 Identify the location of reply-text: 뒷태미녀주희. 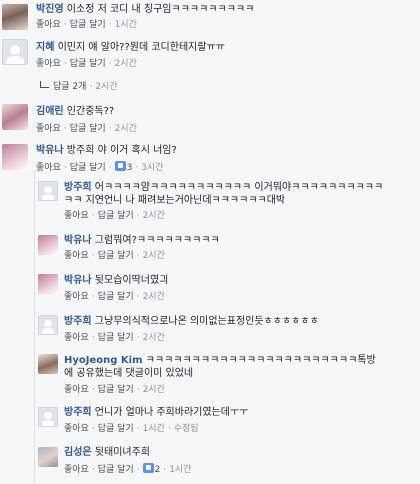
(122, 452).